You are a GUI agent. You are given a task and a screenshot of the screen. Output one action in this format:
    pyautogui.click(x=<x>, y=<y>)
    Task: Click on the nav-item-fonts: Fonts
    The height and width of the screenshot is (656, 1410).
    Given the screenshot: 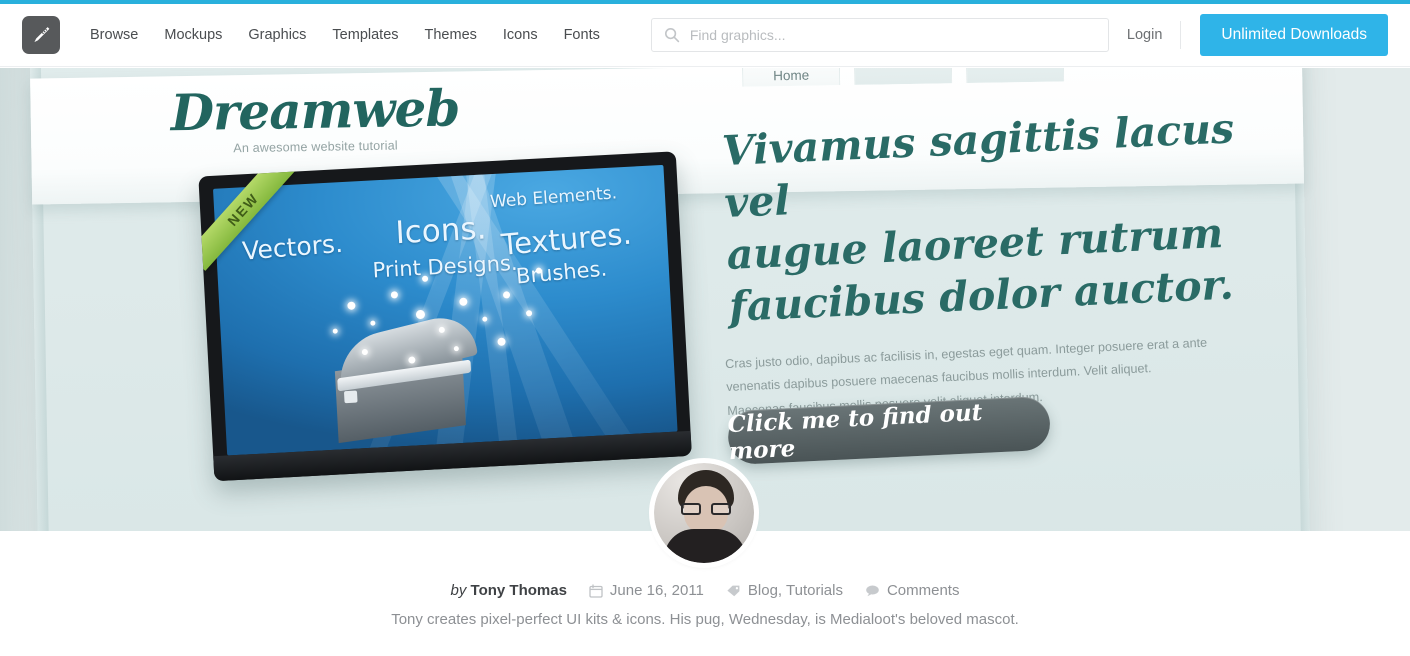 What is the action you would take?
    pyautogui.click(x=582, y=35)
    